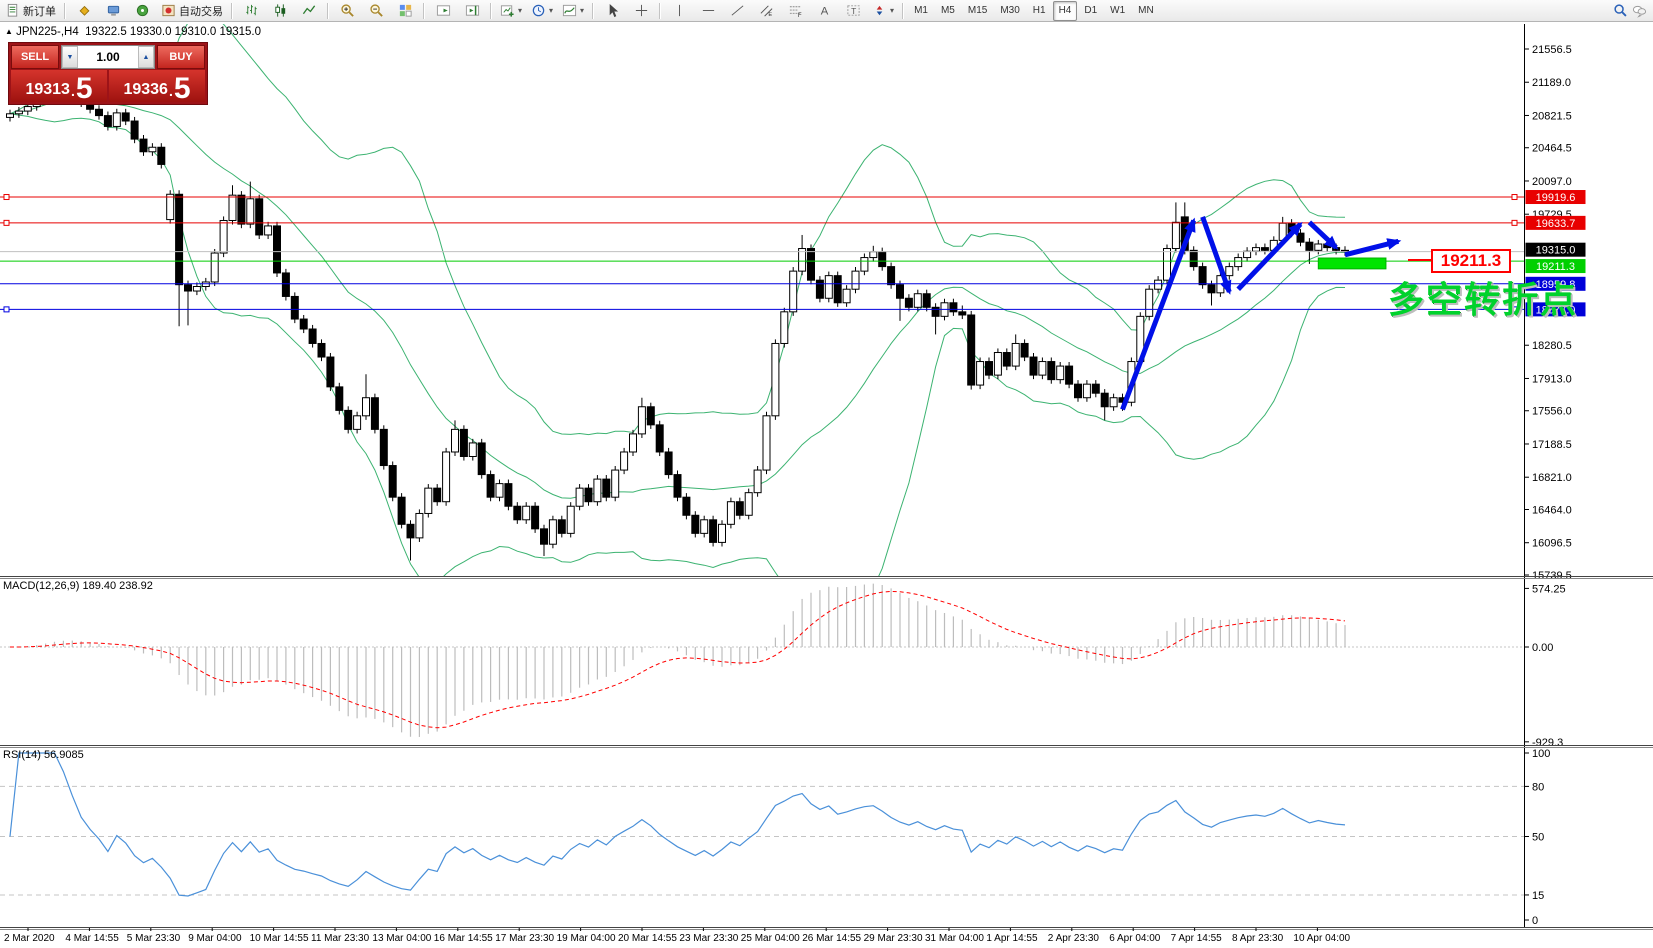  I want to click on tab-timeframe-m15: M15, so click(977, 11).